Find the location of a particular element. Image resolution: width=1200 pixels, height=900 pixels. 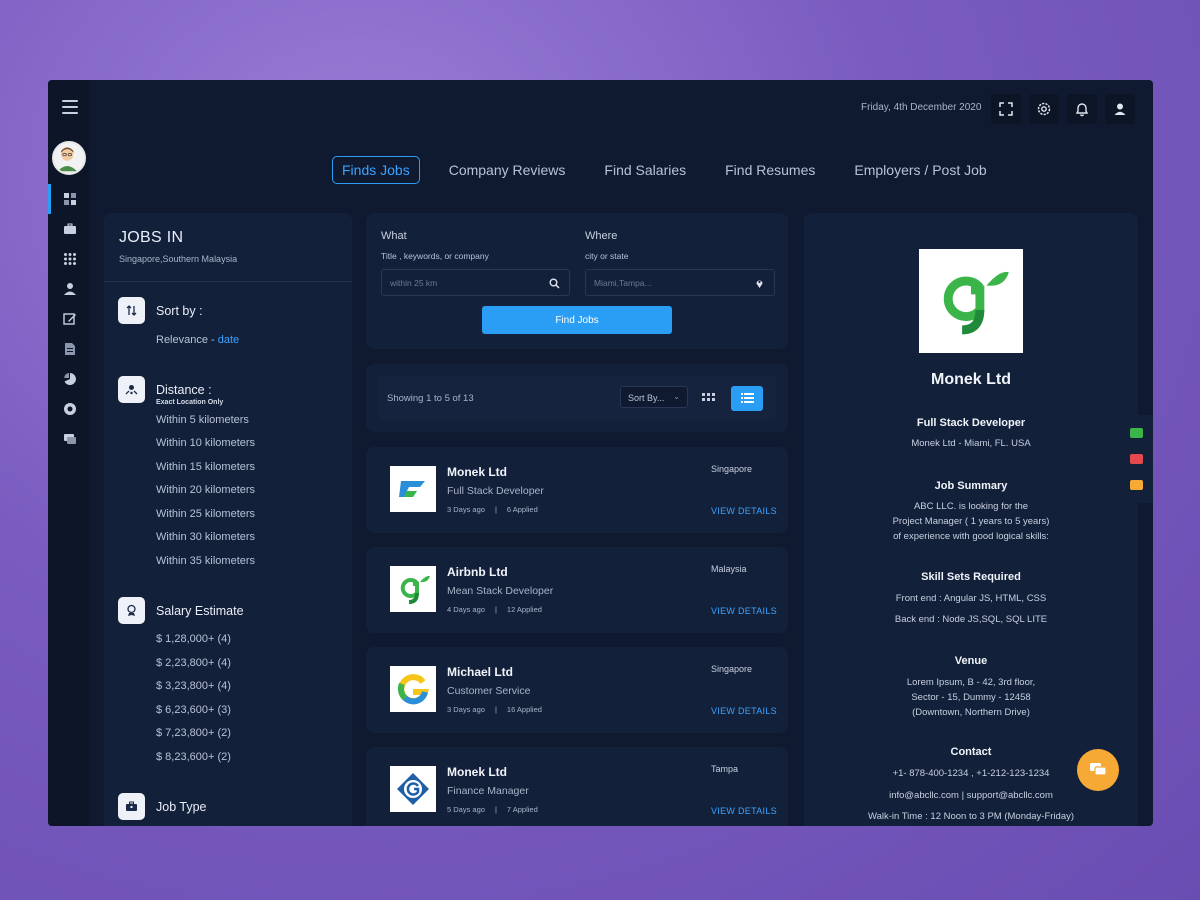

salary-option: $ 6,23,600+ (3) is located at coordinates (193, 710).